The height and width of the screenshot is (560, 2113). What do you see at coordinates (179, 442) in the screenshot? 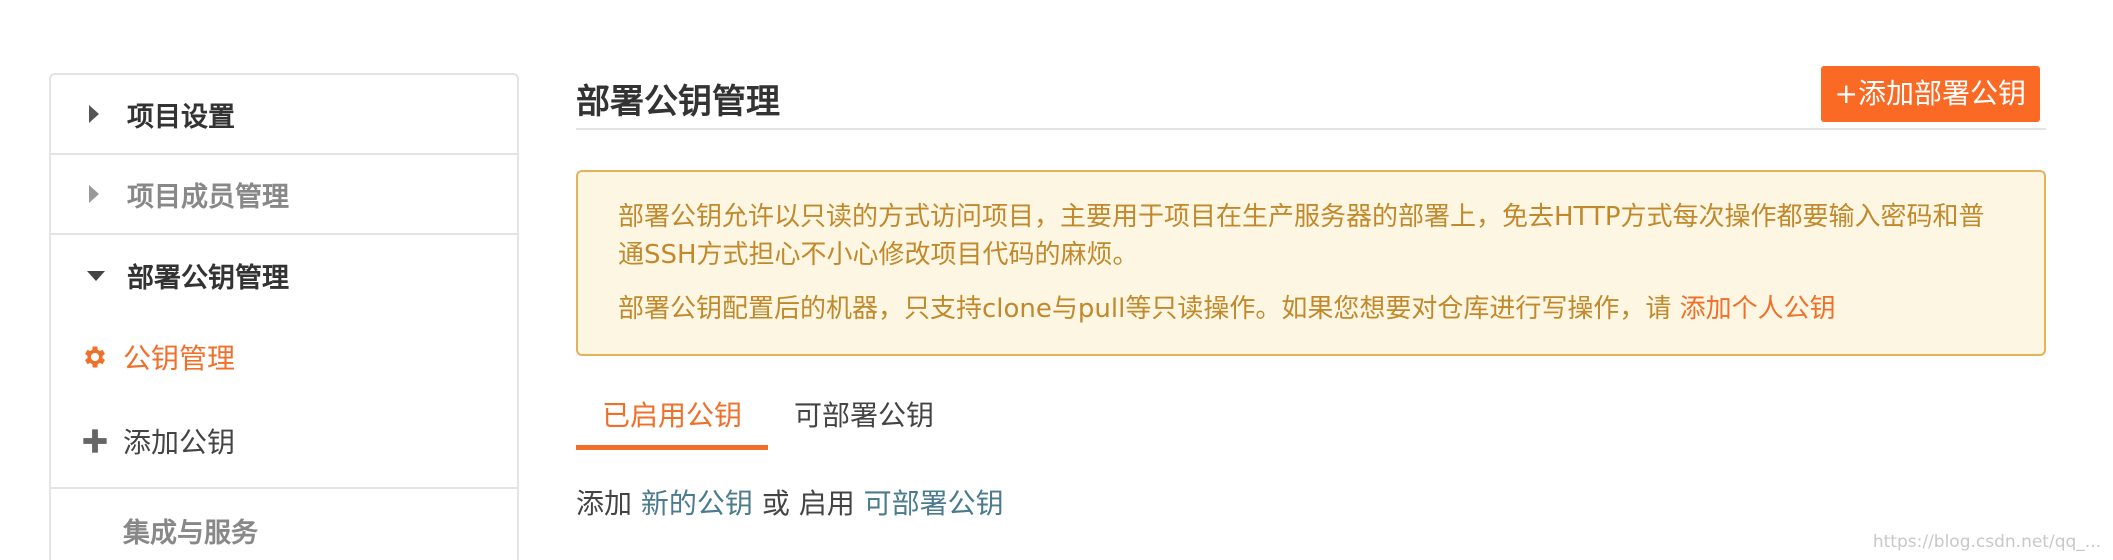
I see `sidebar-subitem-label: 添加公钥` at bounding box center [179, 442].